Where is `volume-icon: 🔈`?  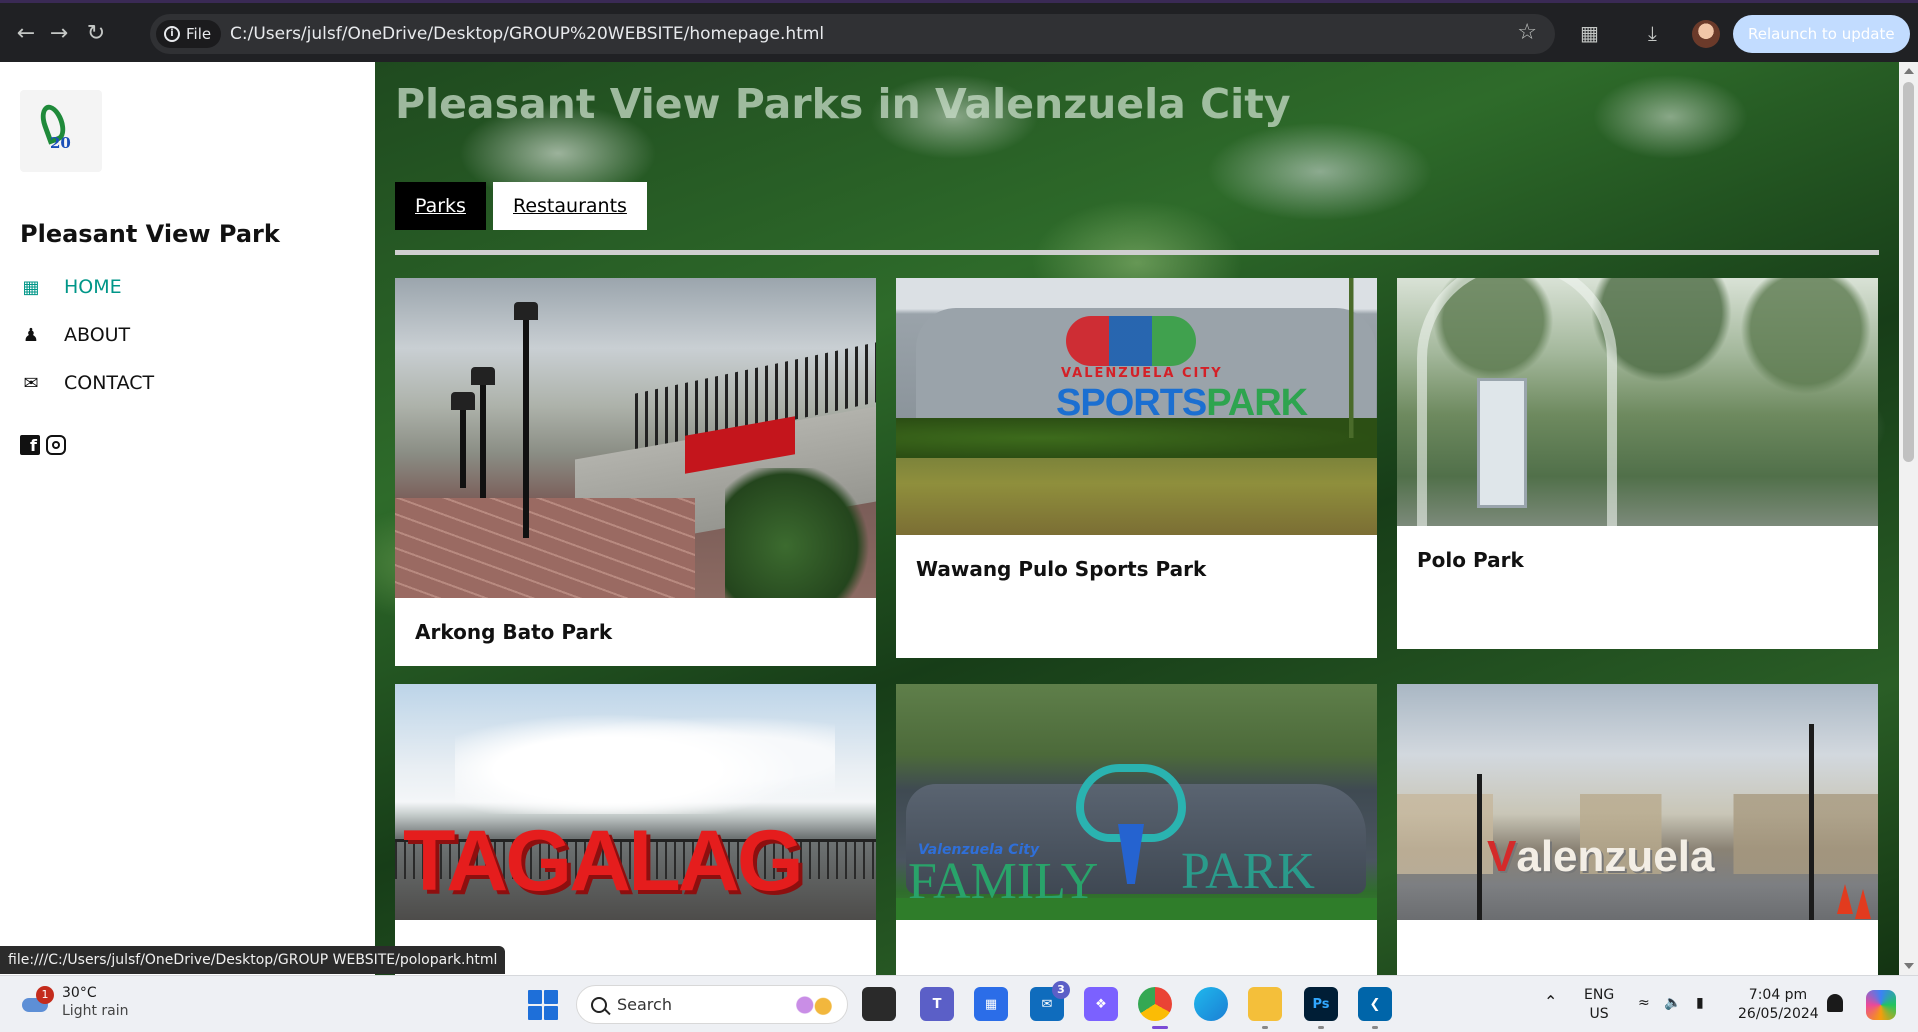 volume-icon: 🔈 is located at coordinates (1672, 1003).